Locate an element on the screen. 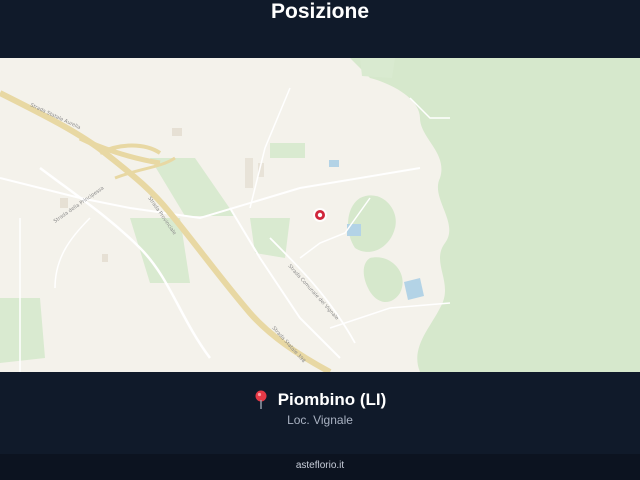 The height and width of the screenshot is (480, 640). location-subtitle: Loc. Vignale is located at coordinates (320, 420).